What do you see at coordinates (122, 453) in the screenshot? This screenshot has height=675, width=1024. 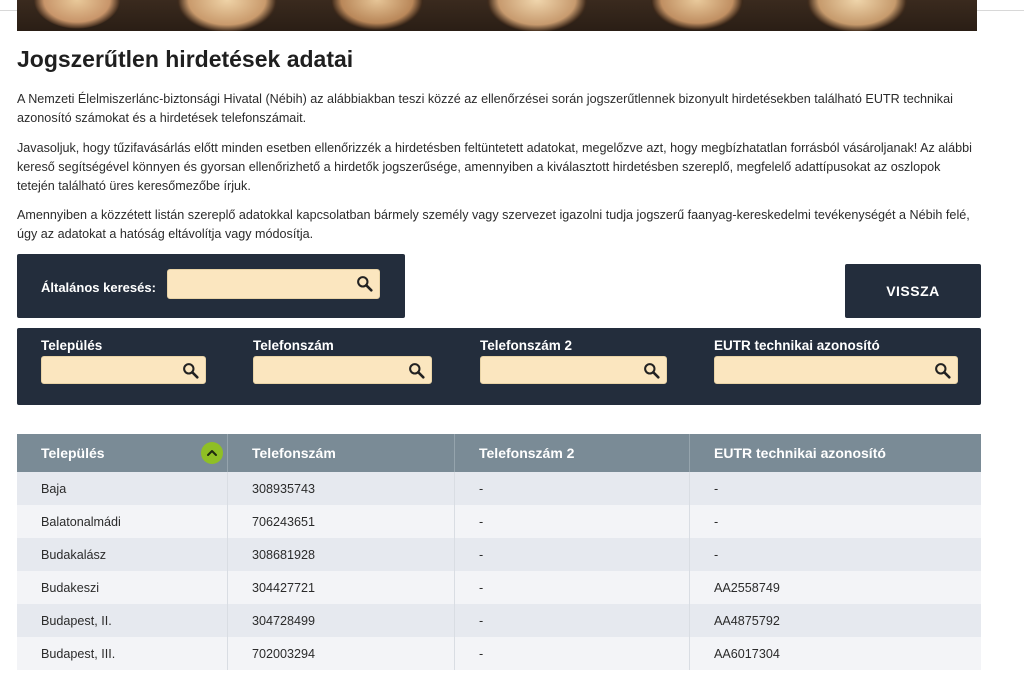 I see `column-header-telepules: Település` at bounding box center [122, 453].